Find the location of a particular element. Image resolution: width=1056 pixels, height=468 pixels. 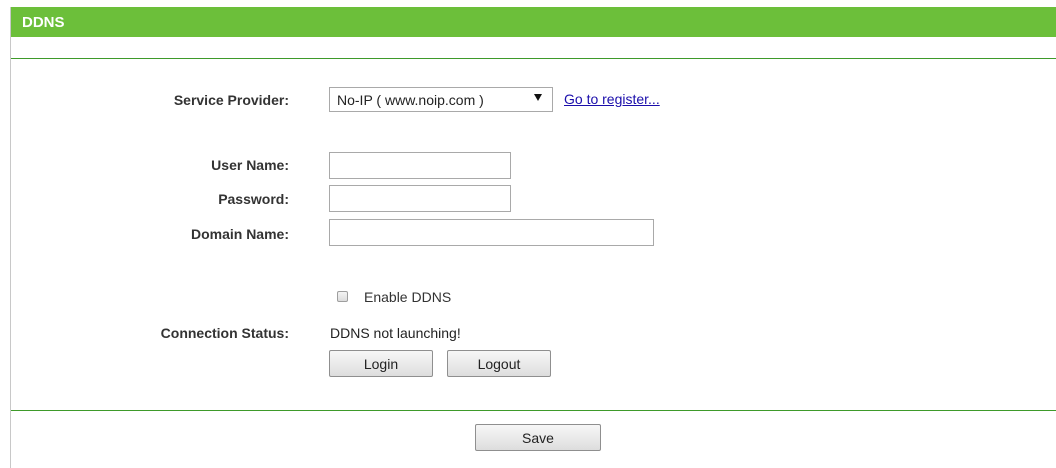

password-label: Password: is located at coordinates (253, 199).